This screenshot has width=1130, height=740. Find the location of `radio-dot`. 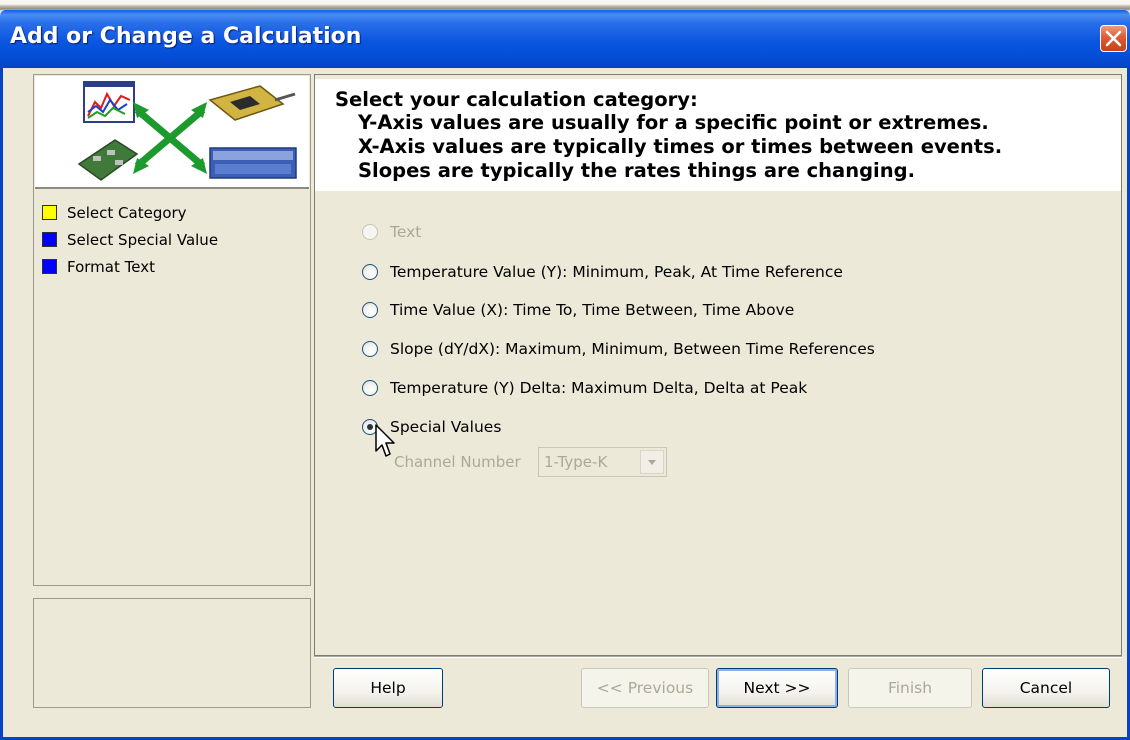

radio-dot is located at coordinates (370, 427).